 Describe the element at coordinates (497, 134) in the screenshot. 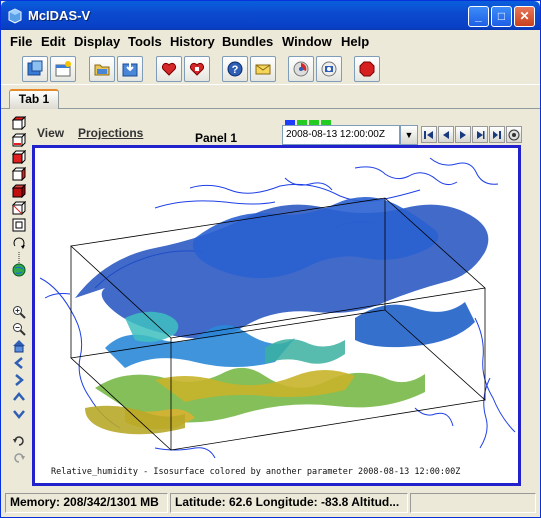

I see `last-frame-icon` at that location.